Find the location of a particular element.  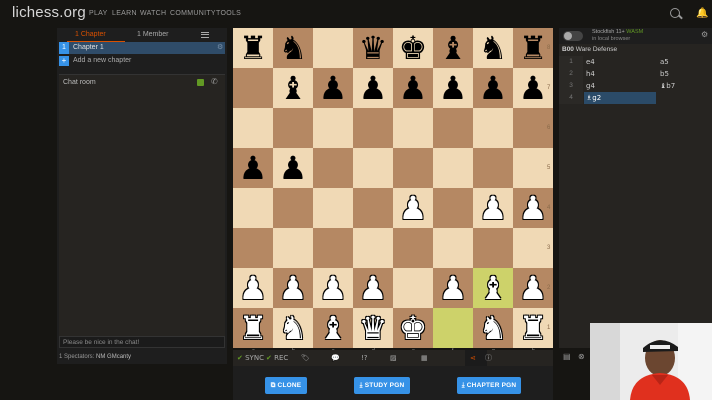

square-f5 is located at coordinates (453, 168).